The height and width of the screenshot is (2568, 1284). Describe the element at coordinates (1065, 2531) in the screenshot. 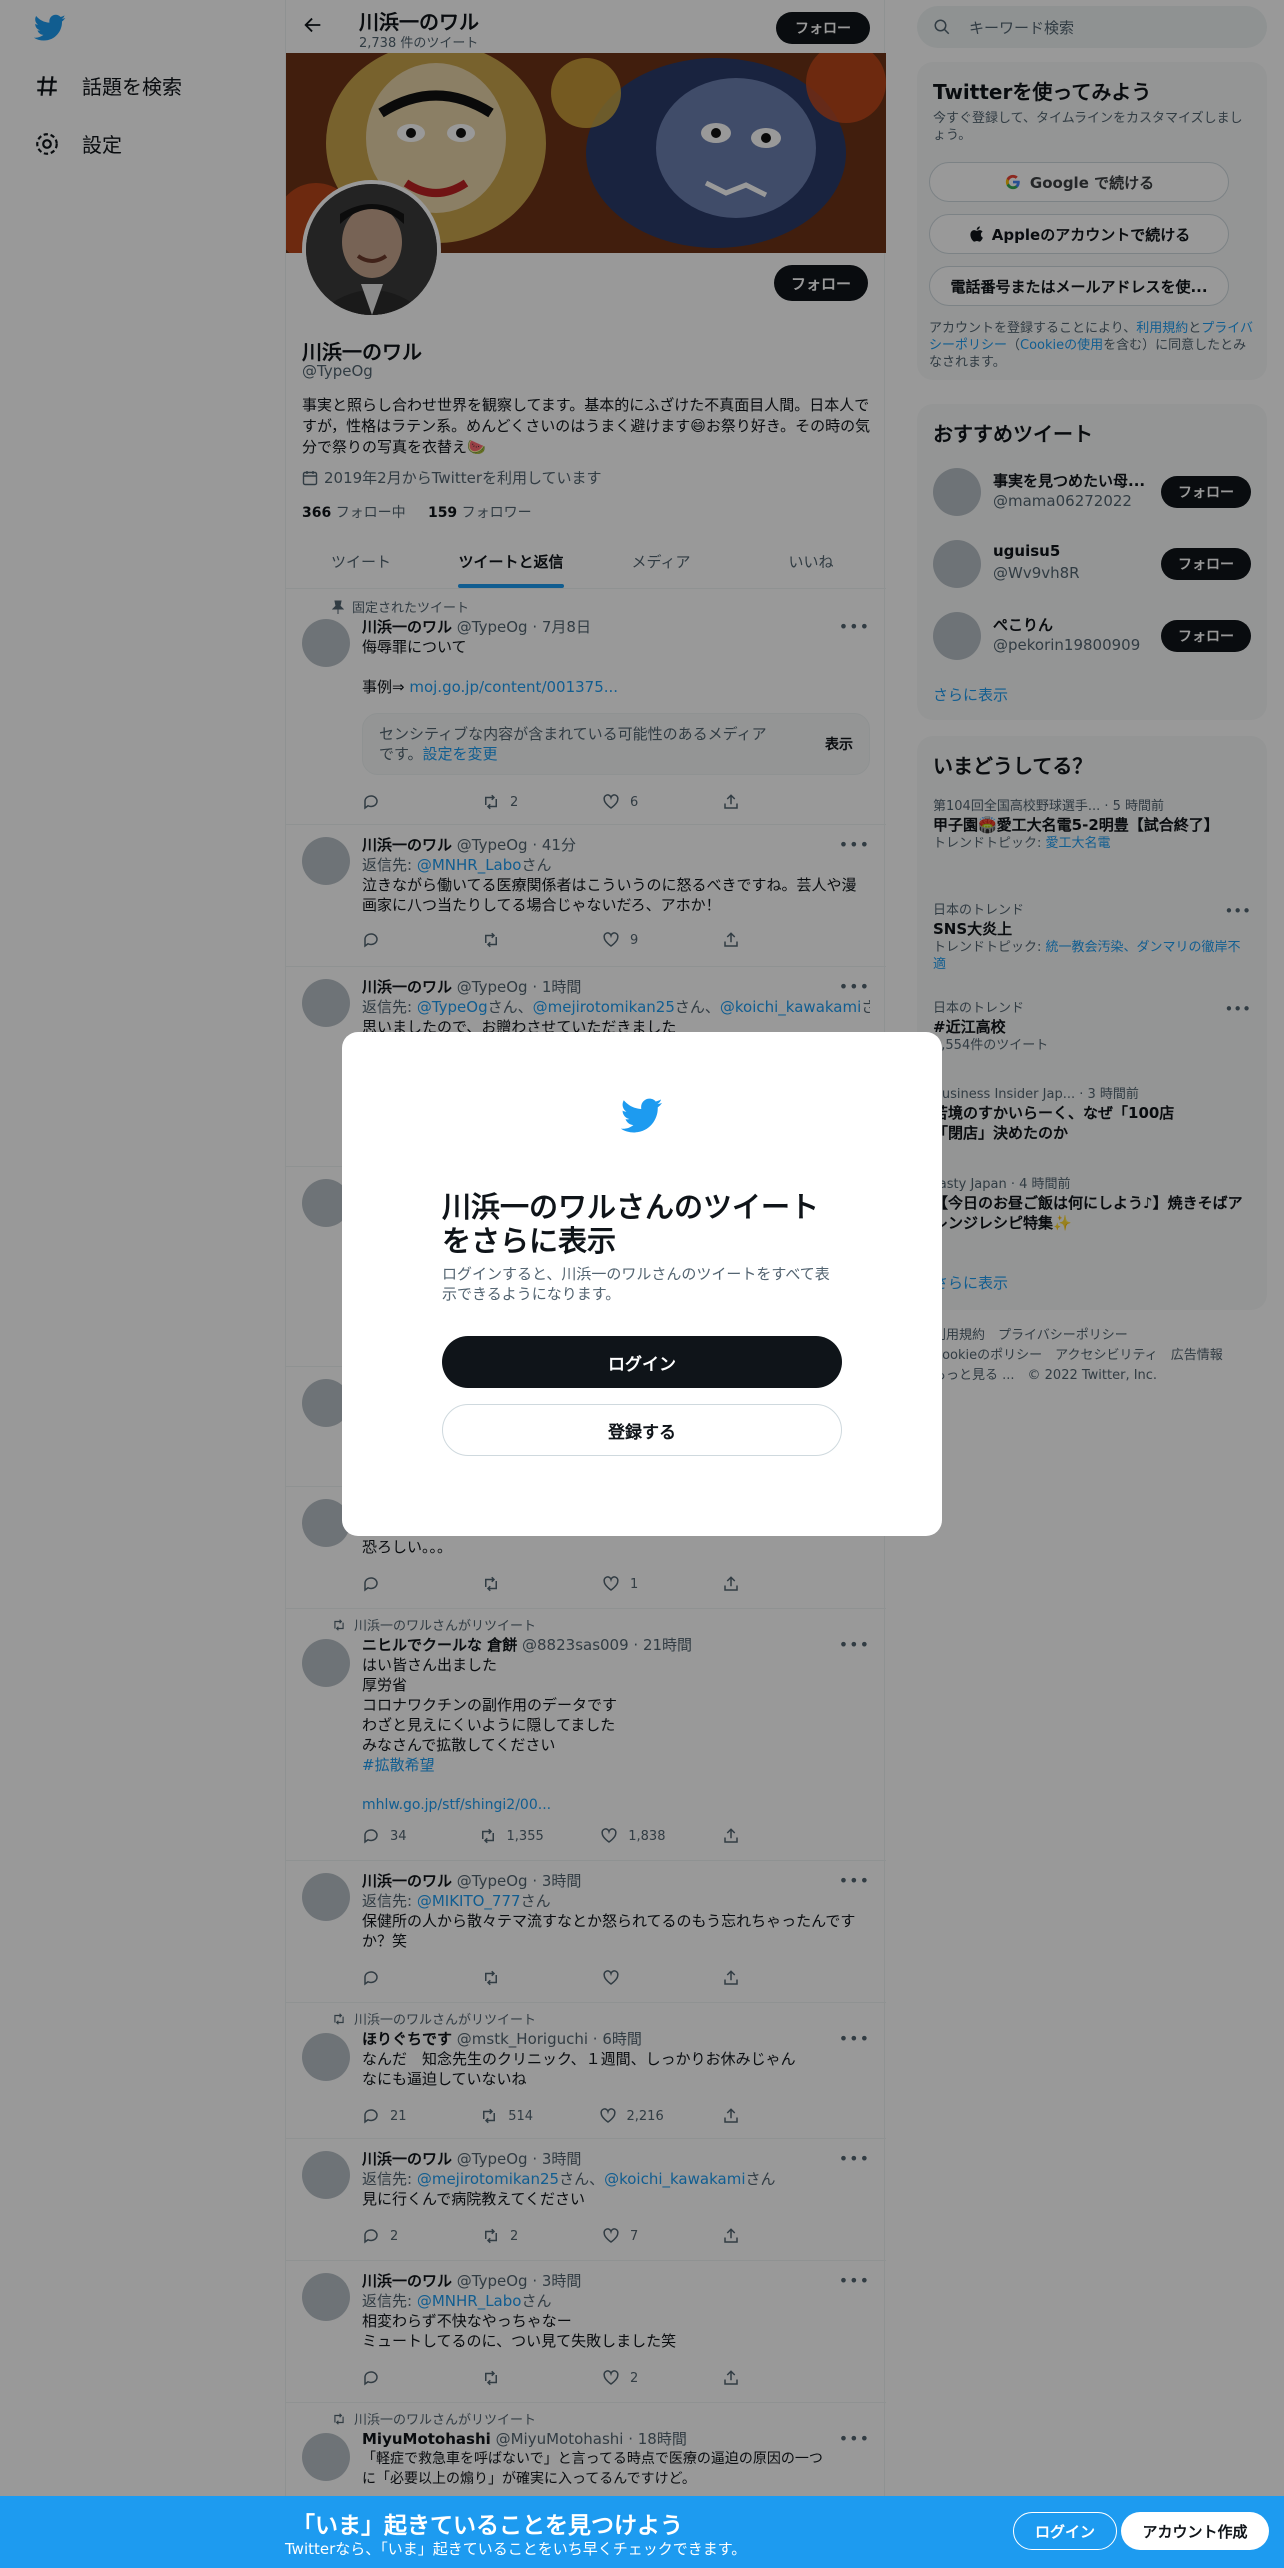

I see `bottom-login-button: ログイン` at that location.